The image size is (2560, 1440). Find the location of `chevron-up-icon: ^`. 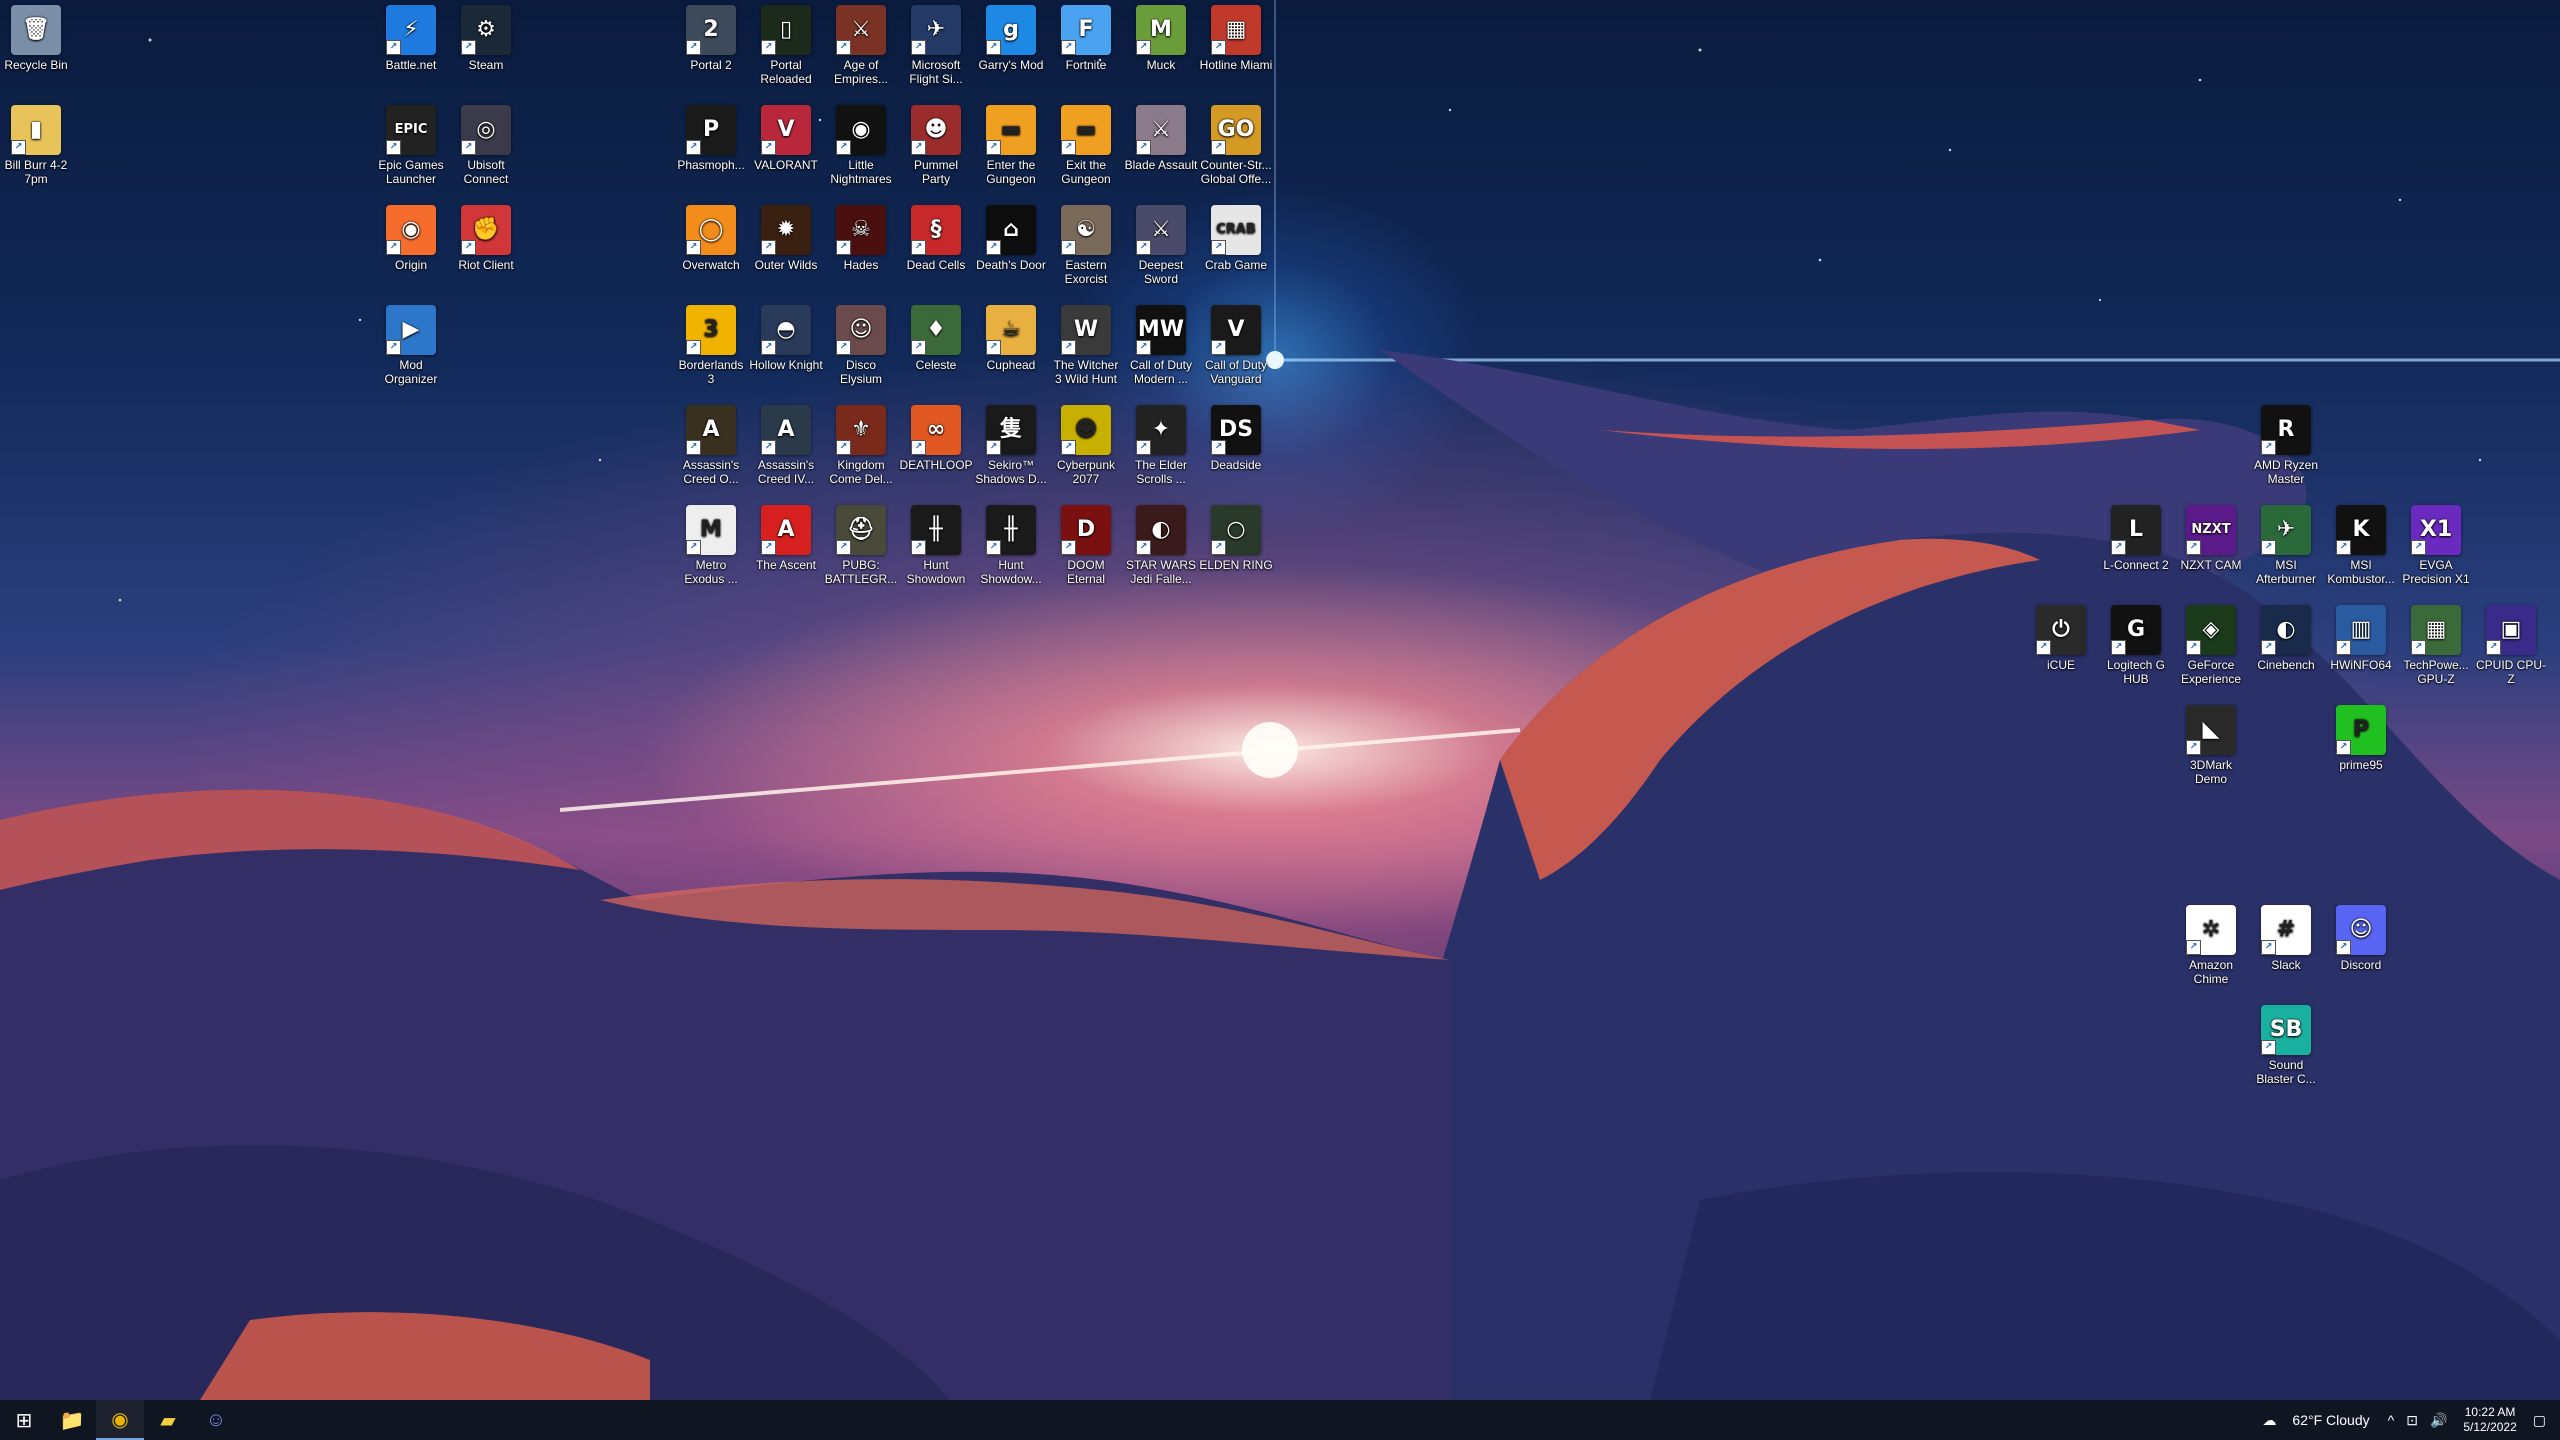

chevron-up-icon: ^ is located at coordinates (2391, 1420).